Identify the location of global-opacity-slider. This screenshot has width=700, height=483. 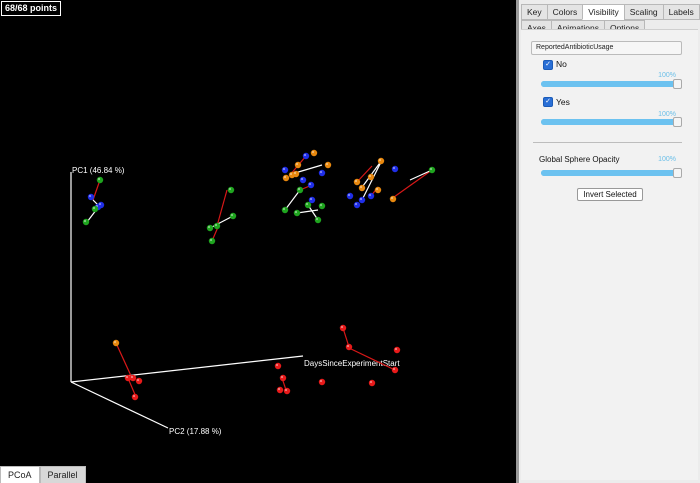
(611, 173).